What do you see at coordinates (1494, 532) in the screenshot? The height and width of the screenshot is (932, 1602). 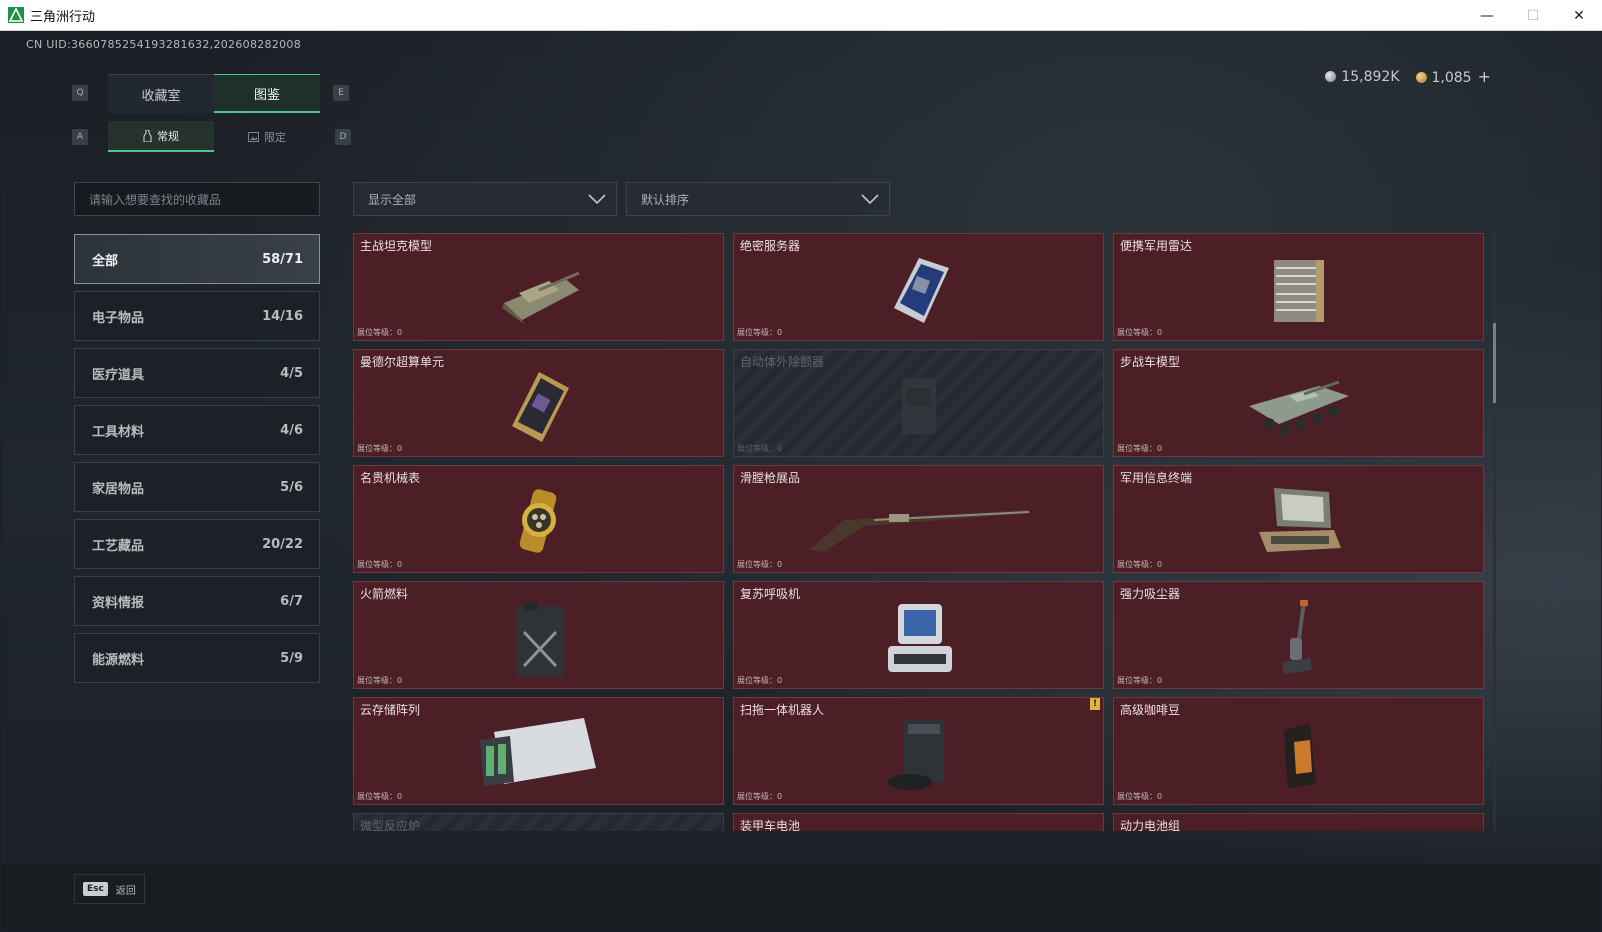 I see `grid-scrollbar` at bounding box center [1494, 532].